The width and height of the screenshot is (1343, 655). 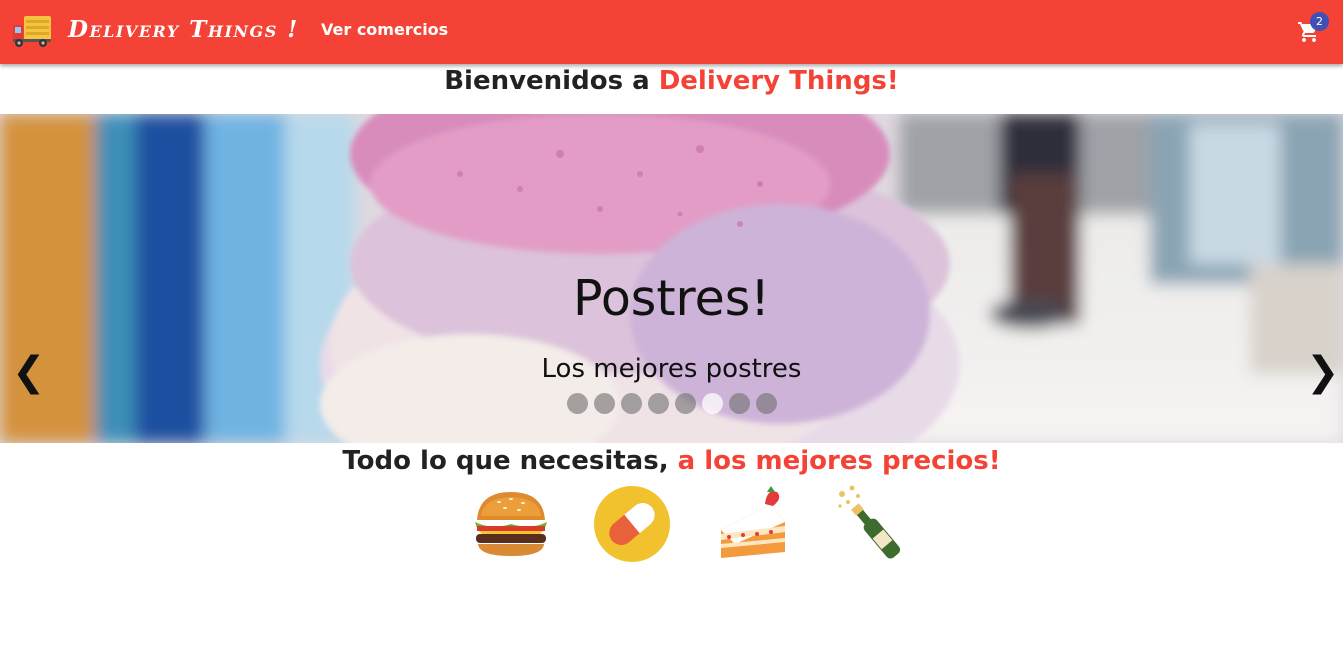 I want to click on ver-comercios-link: Ver comercios, so click(x=384, y=29).